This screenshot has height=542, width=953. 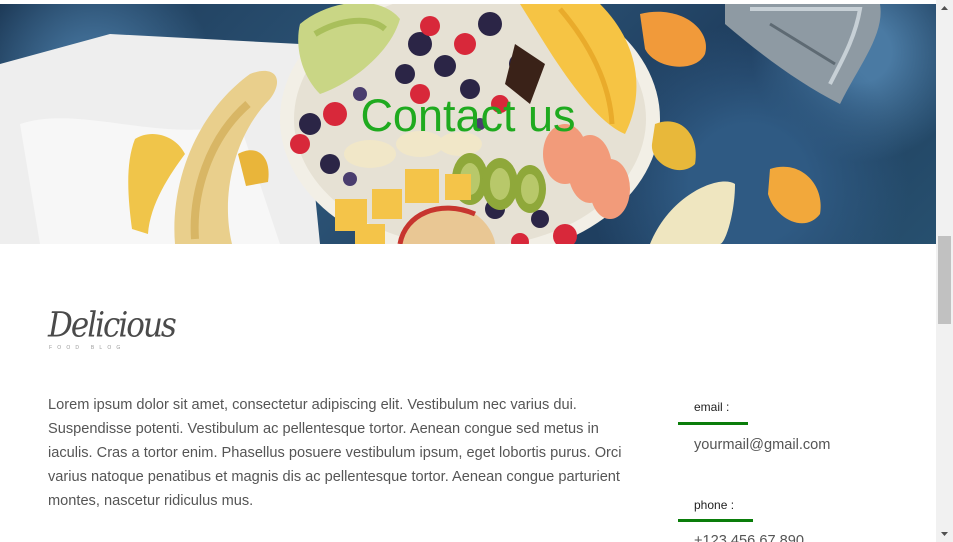 I want to click on site-logo: Delicious FOOD BLOG, so click(x=112, y=330).